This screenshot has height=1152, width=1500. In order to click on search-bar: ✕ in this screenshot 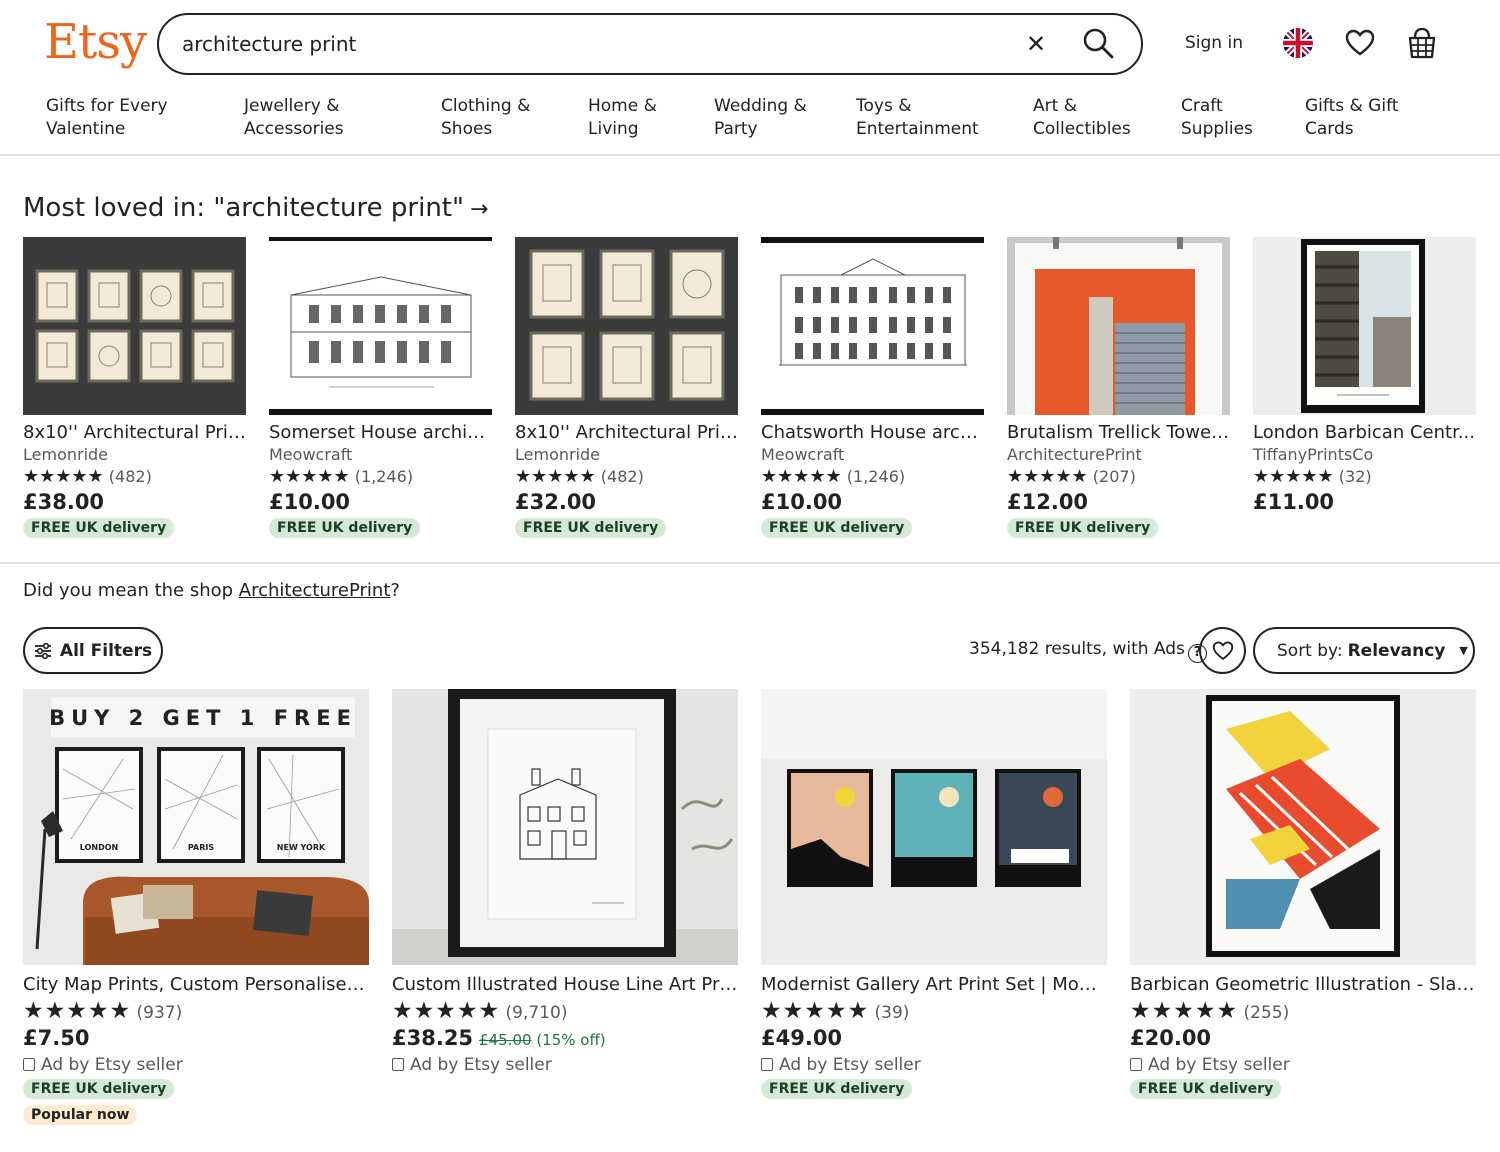, I will do `click(650, 44)`.